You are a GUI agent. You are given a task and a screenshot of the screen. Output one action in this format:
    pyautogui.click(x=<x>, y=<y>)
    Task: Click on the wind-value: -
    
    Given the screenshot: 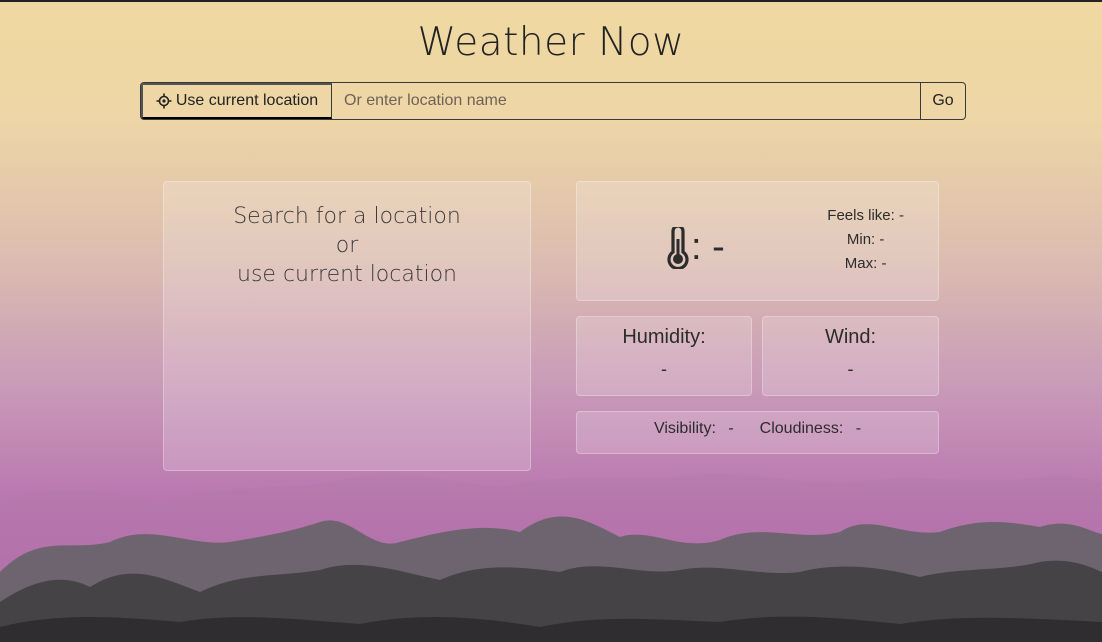 What is the action you would take?
    pyautogui.click(x=850, y=369)
    